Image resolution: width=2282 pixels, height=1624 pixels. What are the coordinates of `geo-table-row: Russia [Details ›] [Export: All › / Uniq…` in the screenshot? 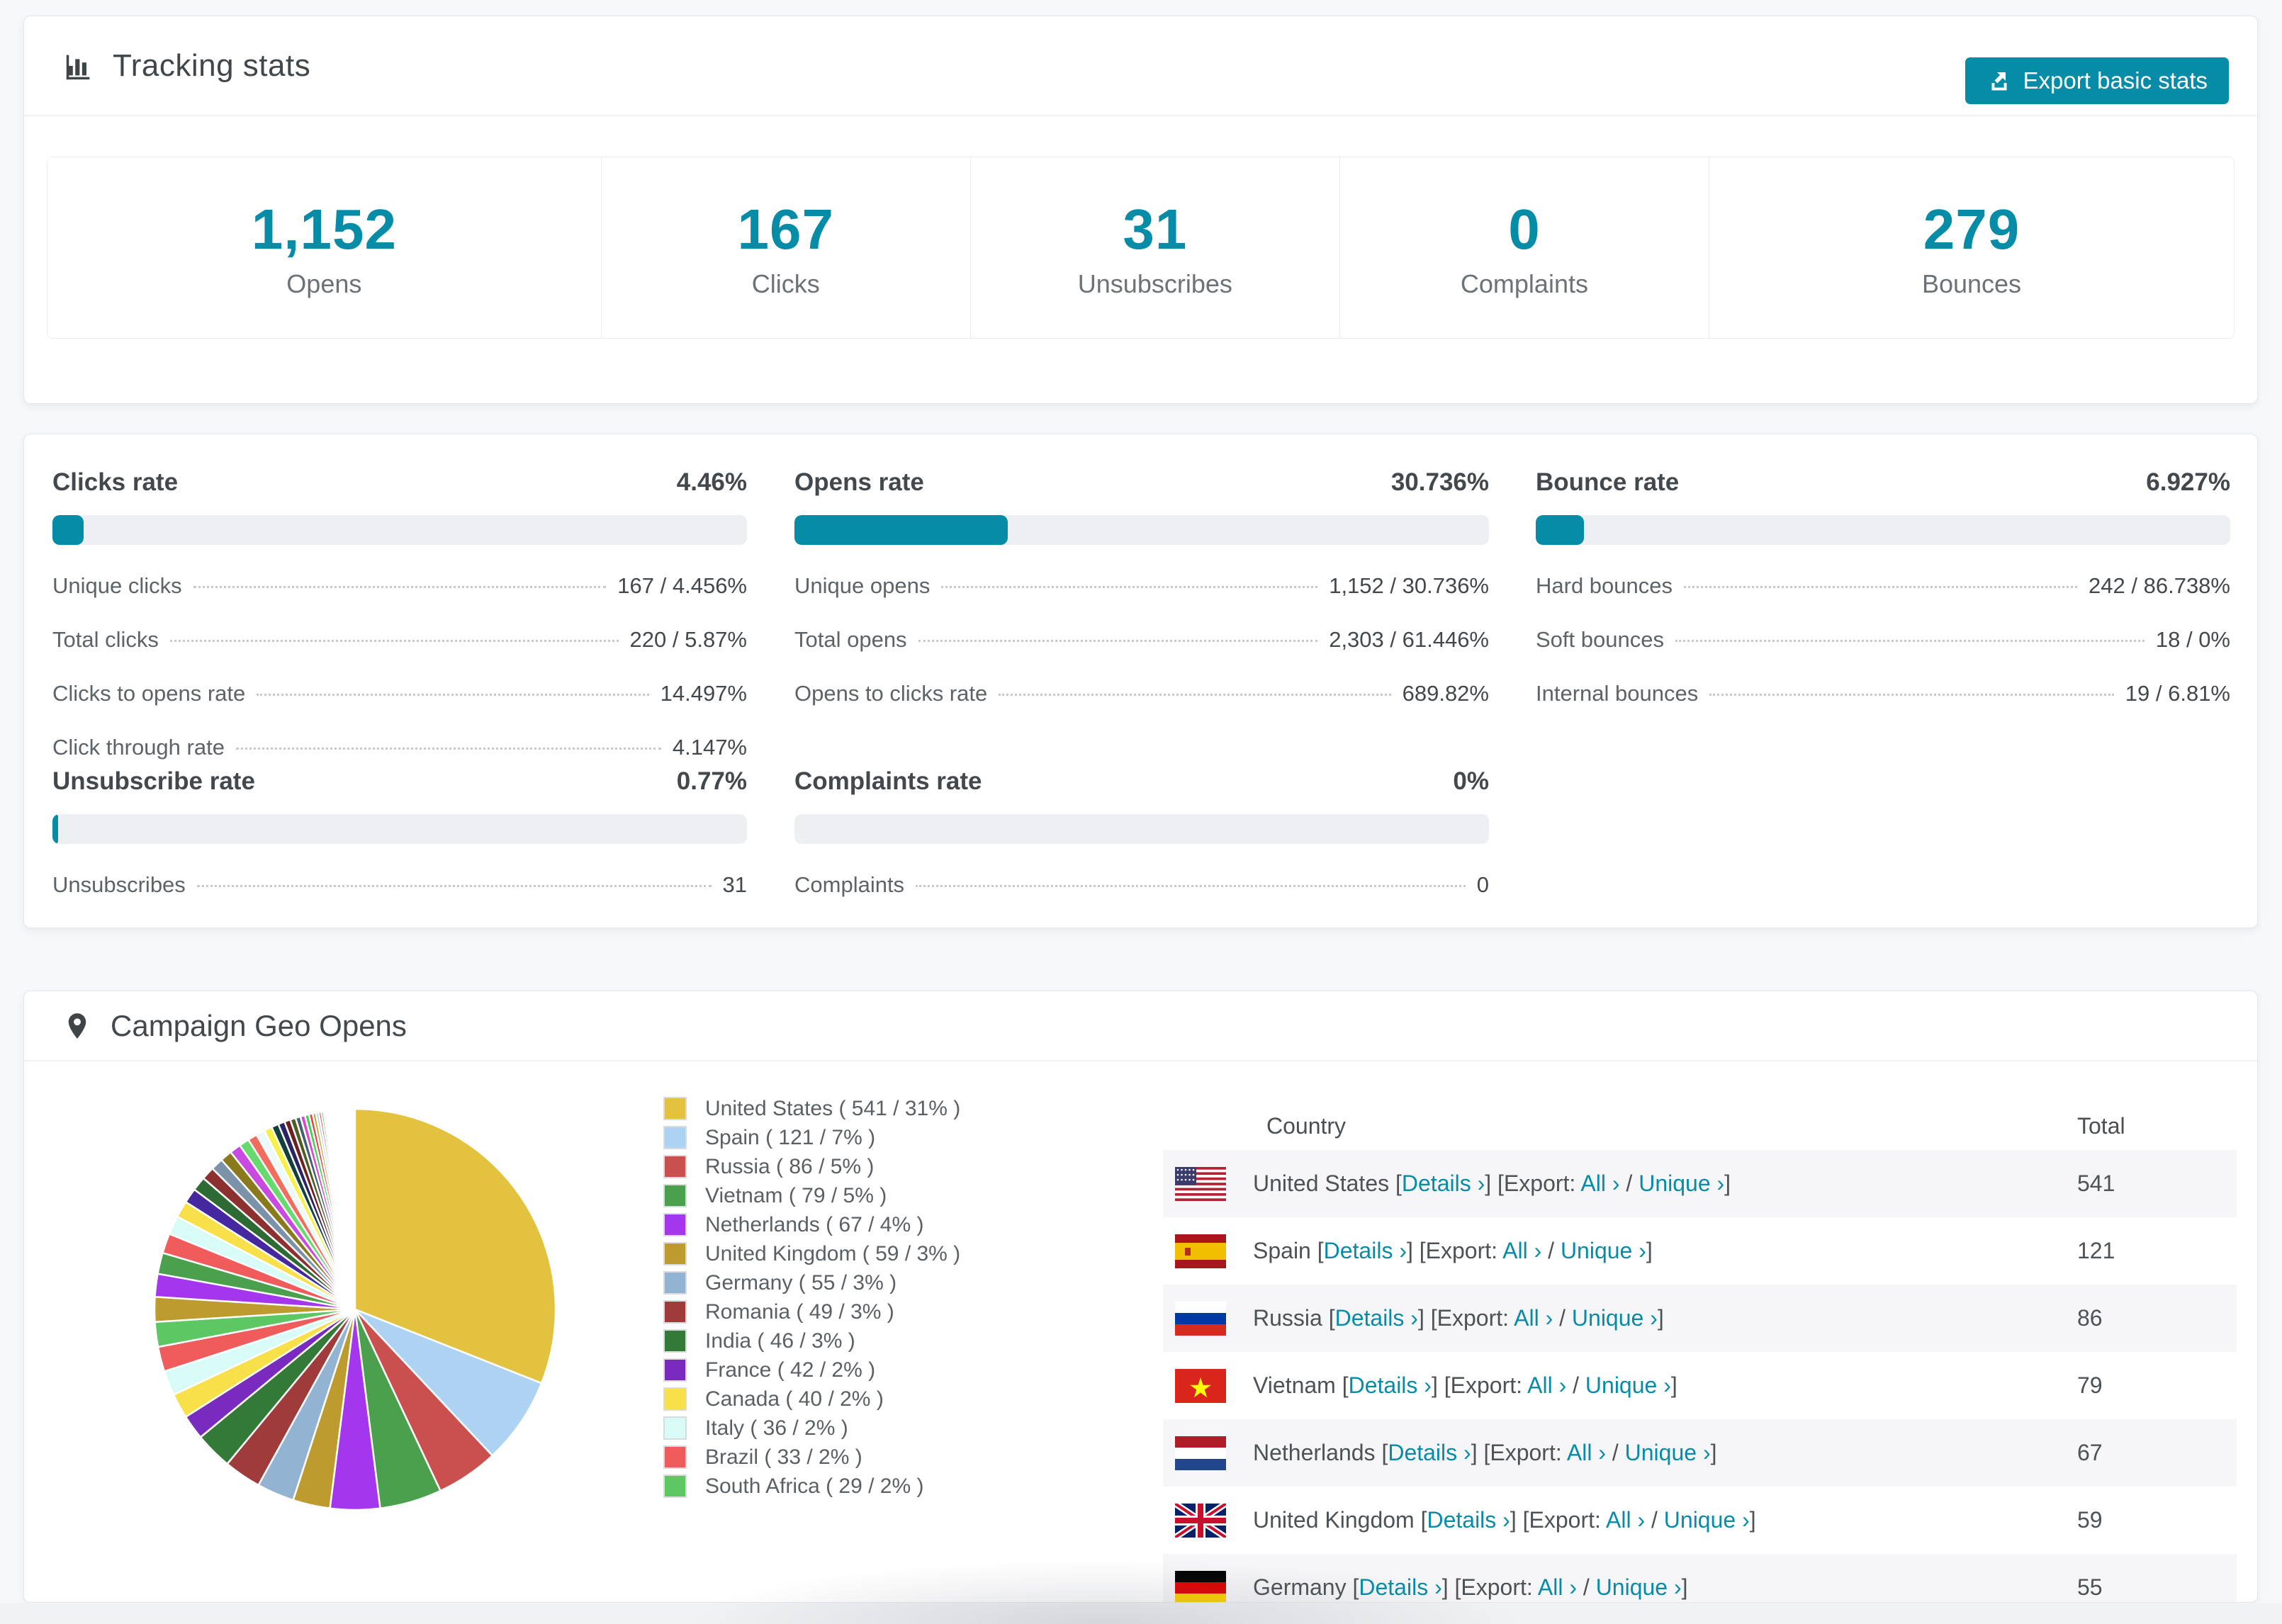 It's located at (1700, 1319).